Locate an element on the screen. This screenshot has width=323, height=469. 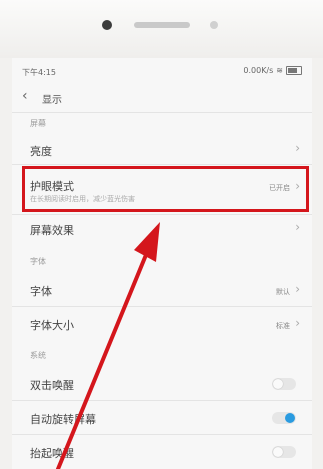
arrow-shaft is located at coordinates (103, 358).